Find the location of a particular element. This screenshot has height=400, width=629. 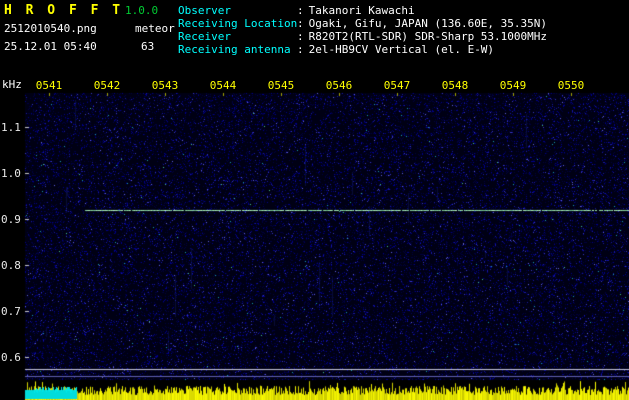

info-row: Observer: Takanori Kawachi is located at coordinates (402, 10).